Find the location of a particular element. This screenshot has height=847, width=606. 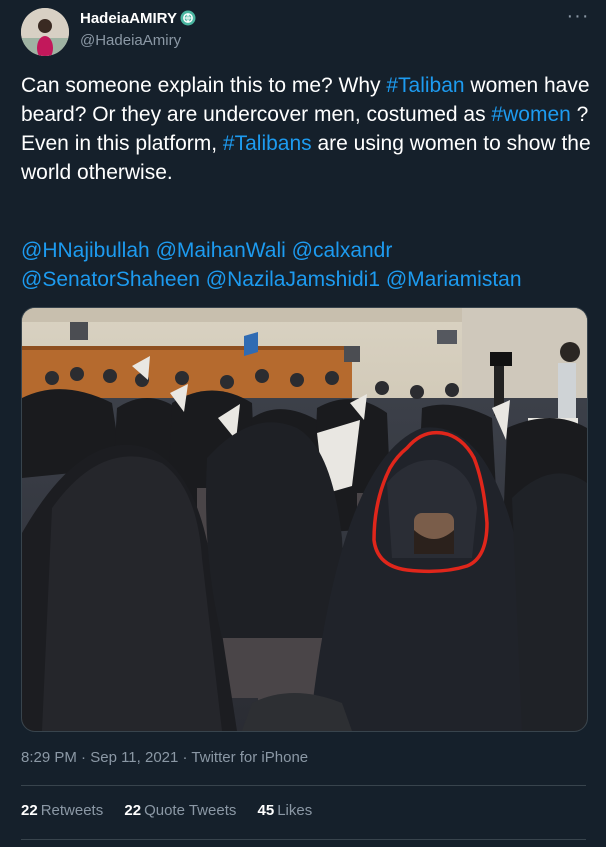

retweets-stat: 22 Retweets is located at coordinates (62, 810).